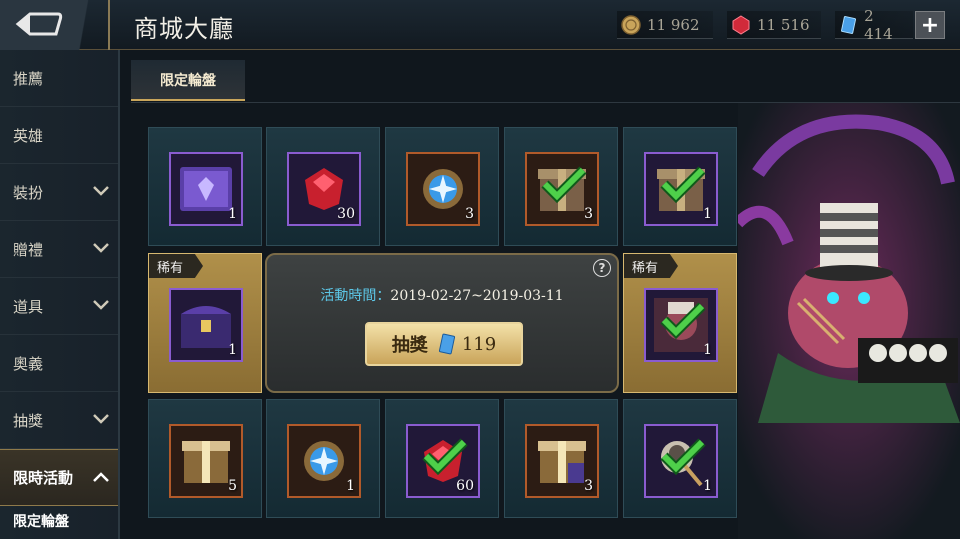  Describe the element at coordinates (562, 461) in the screenshot. I see `gold-box-icon: 3` at that location.